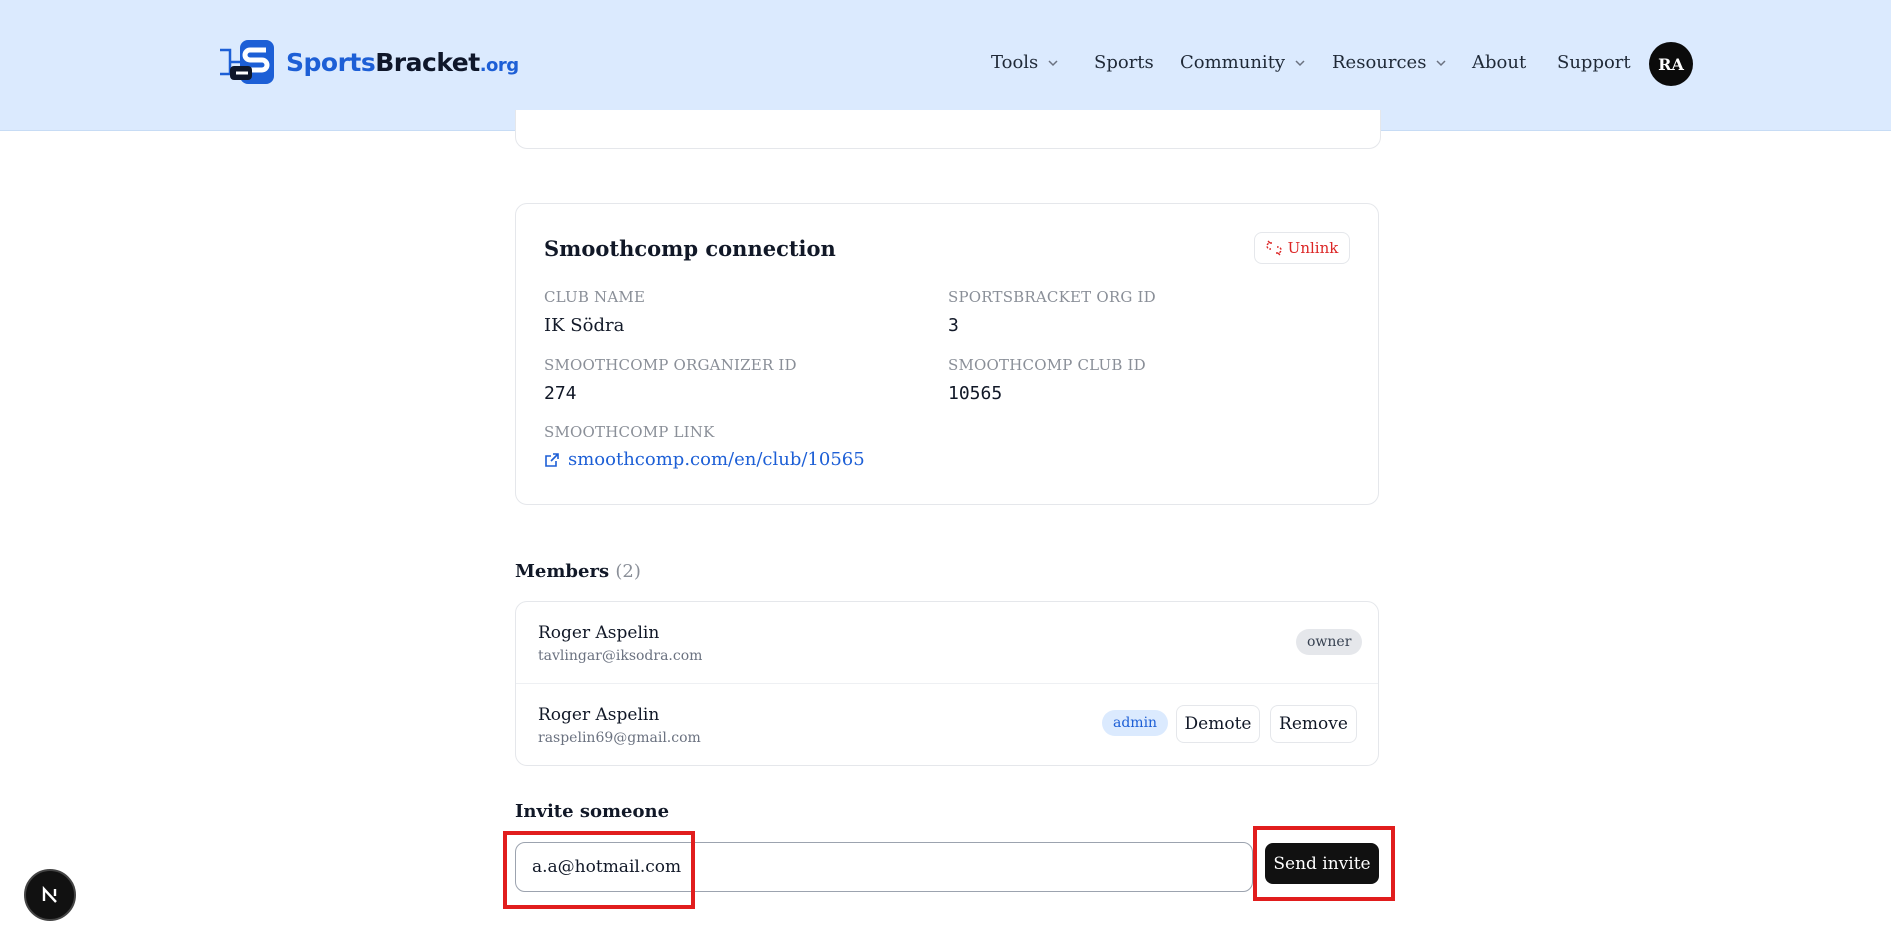 This screenshot has width=1891, height=943. I want to click on button-highlight-box, so click(1324, 863).